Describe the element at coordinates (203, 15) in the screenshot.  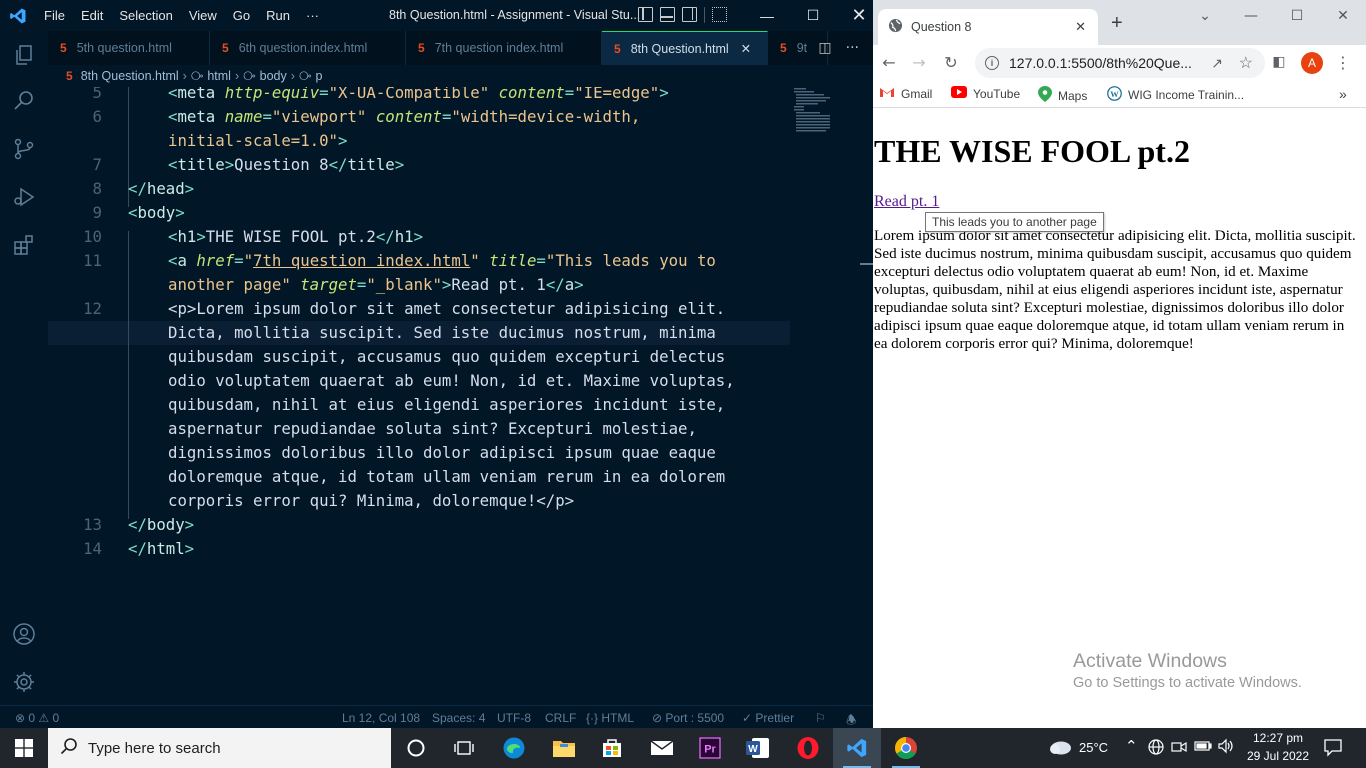
I see `menu-view: View` at that location.